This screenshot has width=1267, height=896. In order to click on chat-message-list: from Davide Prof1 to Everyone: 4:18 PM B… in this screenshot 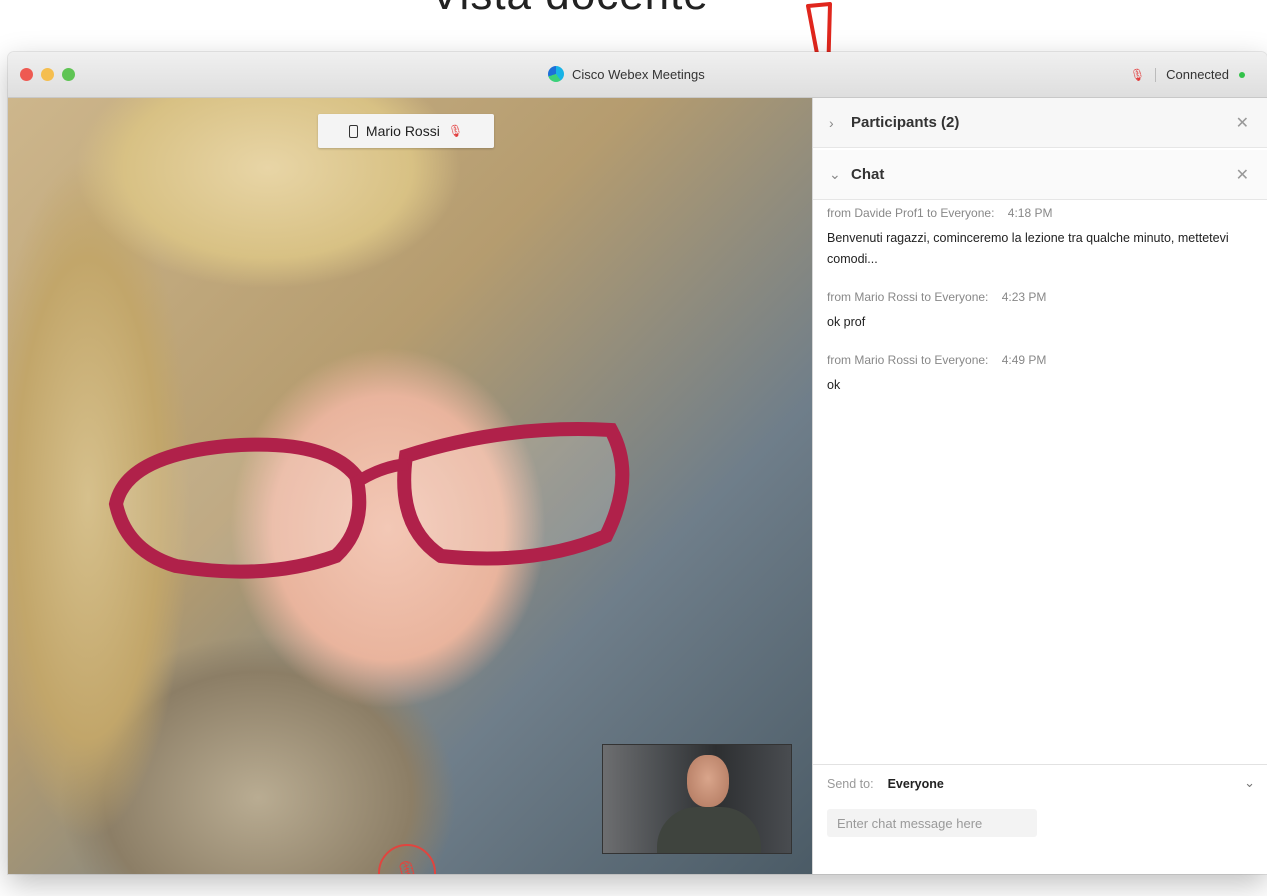, I will do `click(1040, 311)`.